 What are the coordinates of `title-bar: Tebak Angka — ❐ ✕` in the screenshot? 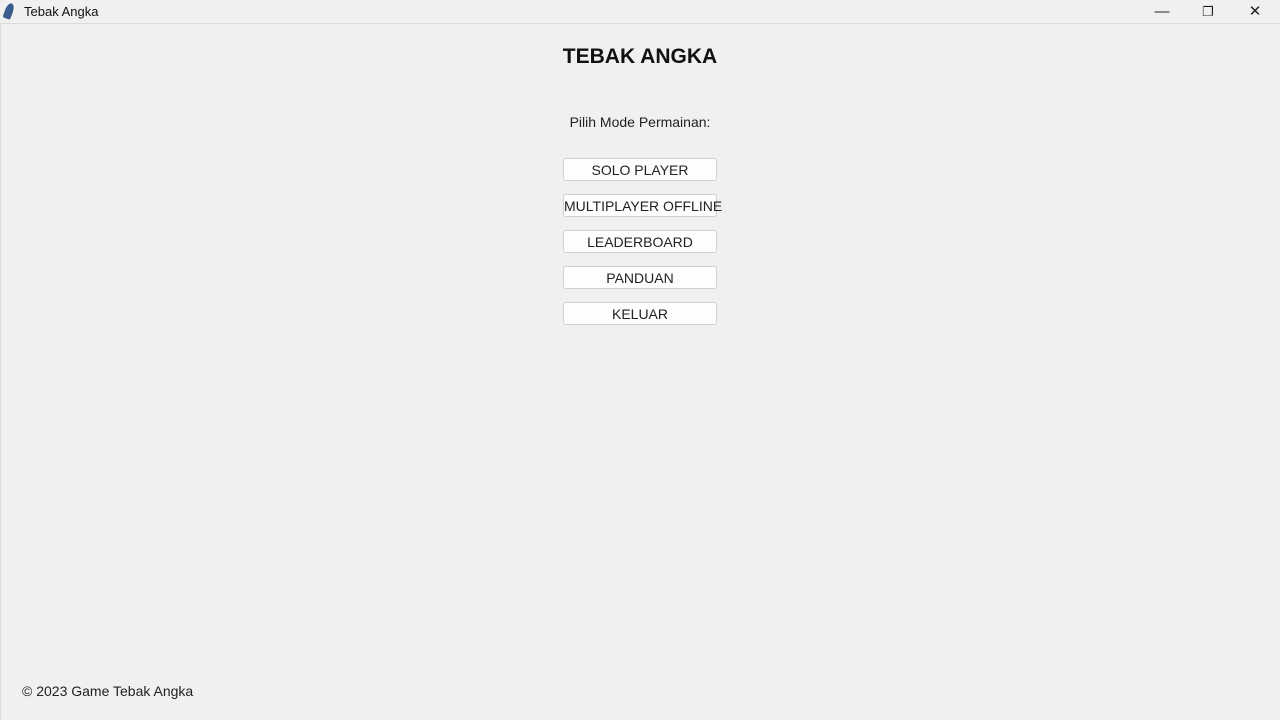 It's located at (640, 12).